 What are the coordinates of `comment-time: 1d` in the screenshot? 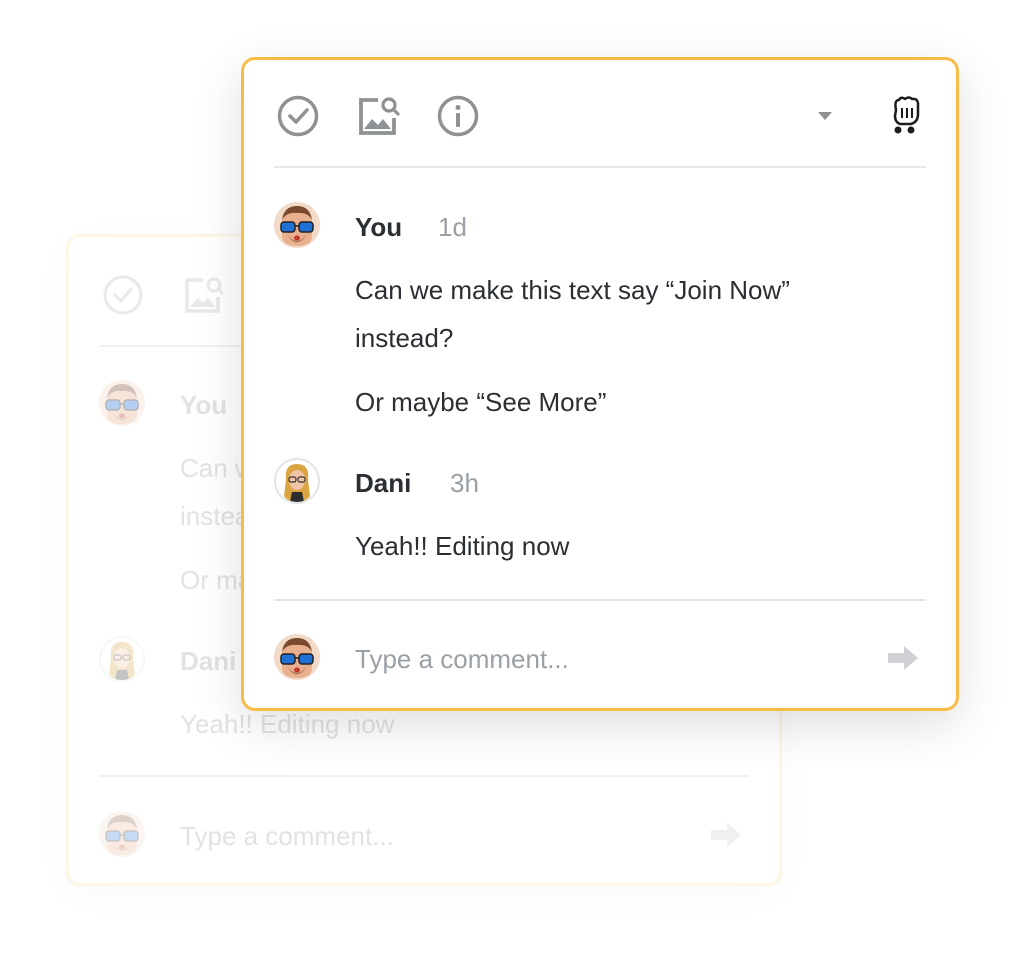 It's located at (452, 227).